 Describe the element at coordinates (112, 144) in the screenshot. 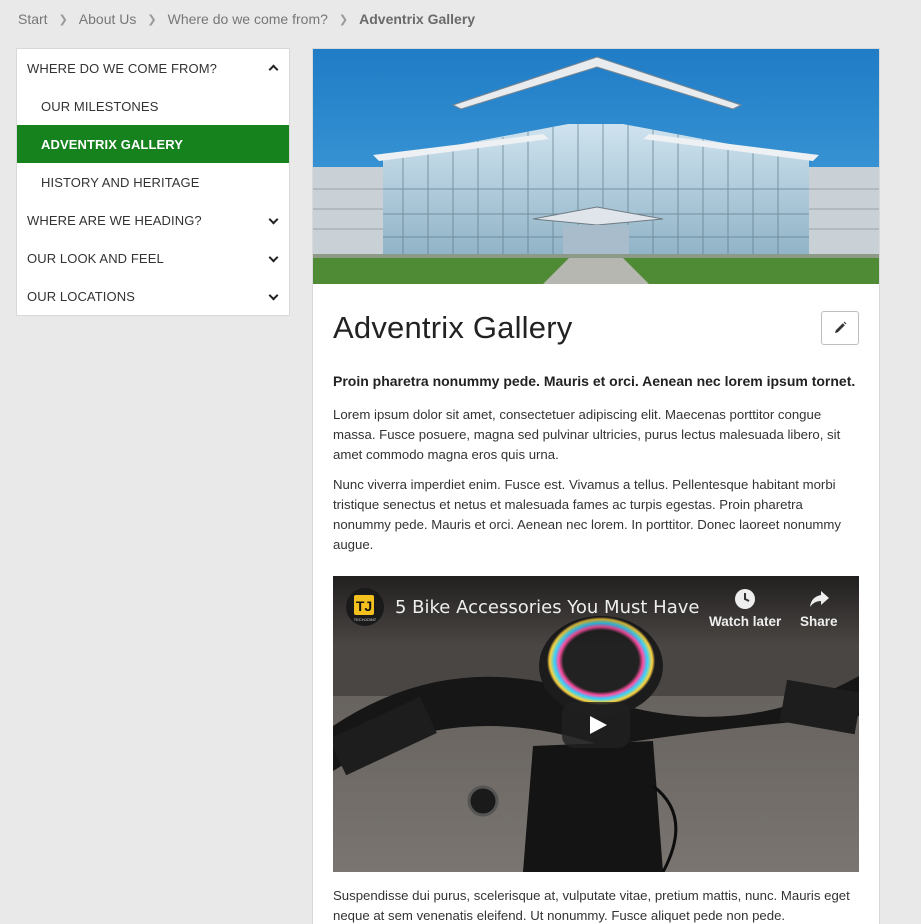

I see `sidebar-item-label: ADVENTRIX GALLERY` at that location.